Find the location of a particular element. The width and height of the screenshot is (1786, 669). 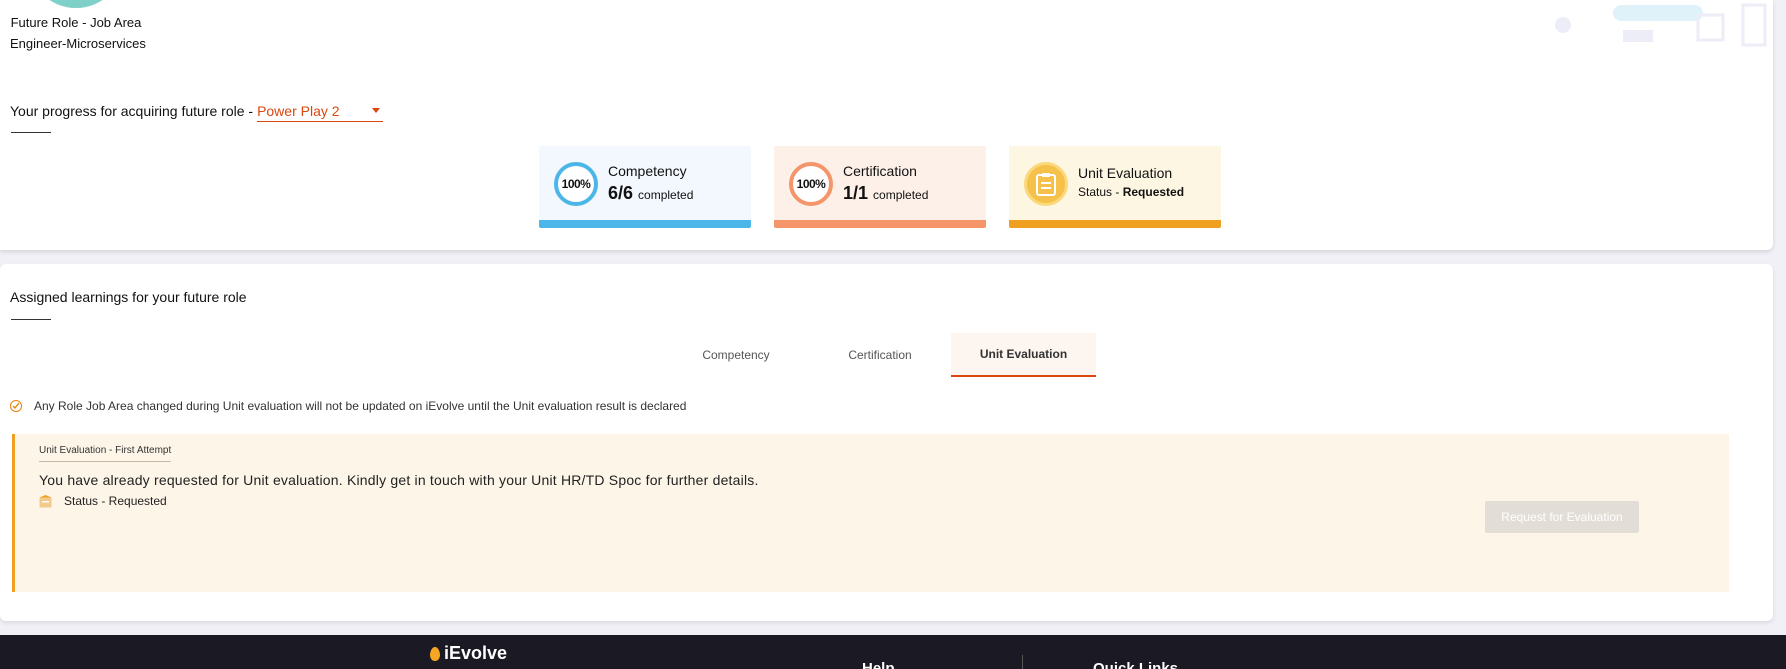

competency-progress-ring: 100% is located at coordinates (576, 184).